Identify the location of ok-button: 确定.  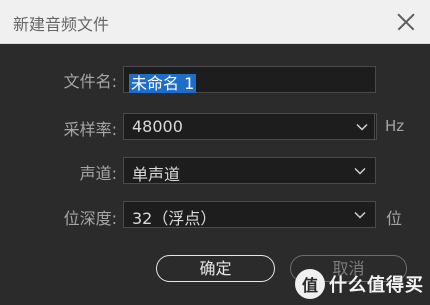
(215, 268).